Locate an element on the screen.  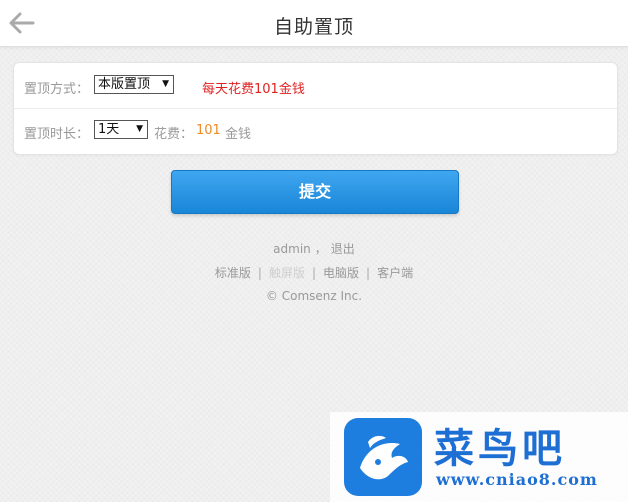
username-link: admin is located at coordinates (292, 249).